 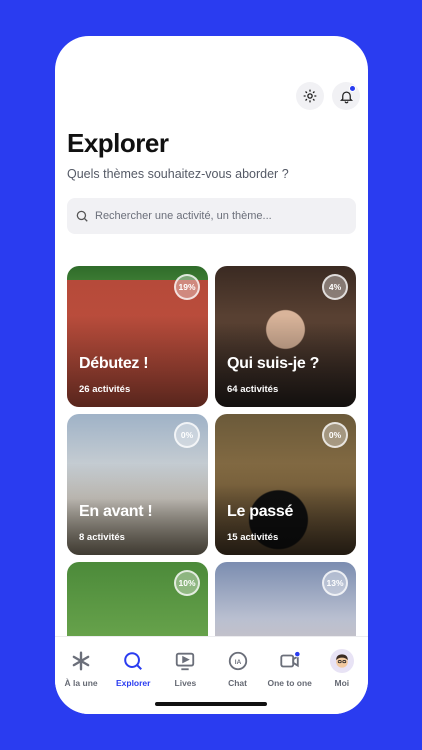 What do you see at coordinates (237, 683) in the screenshot?
I see `tab-label: Chat` at bounding box center [237, 683].